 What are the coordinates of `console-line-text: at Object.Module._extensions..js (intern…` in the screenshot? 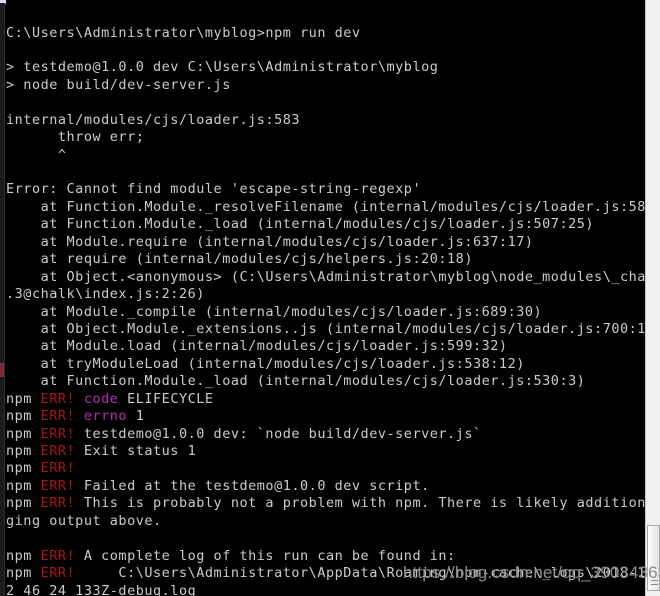 It's located at (333, 328).